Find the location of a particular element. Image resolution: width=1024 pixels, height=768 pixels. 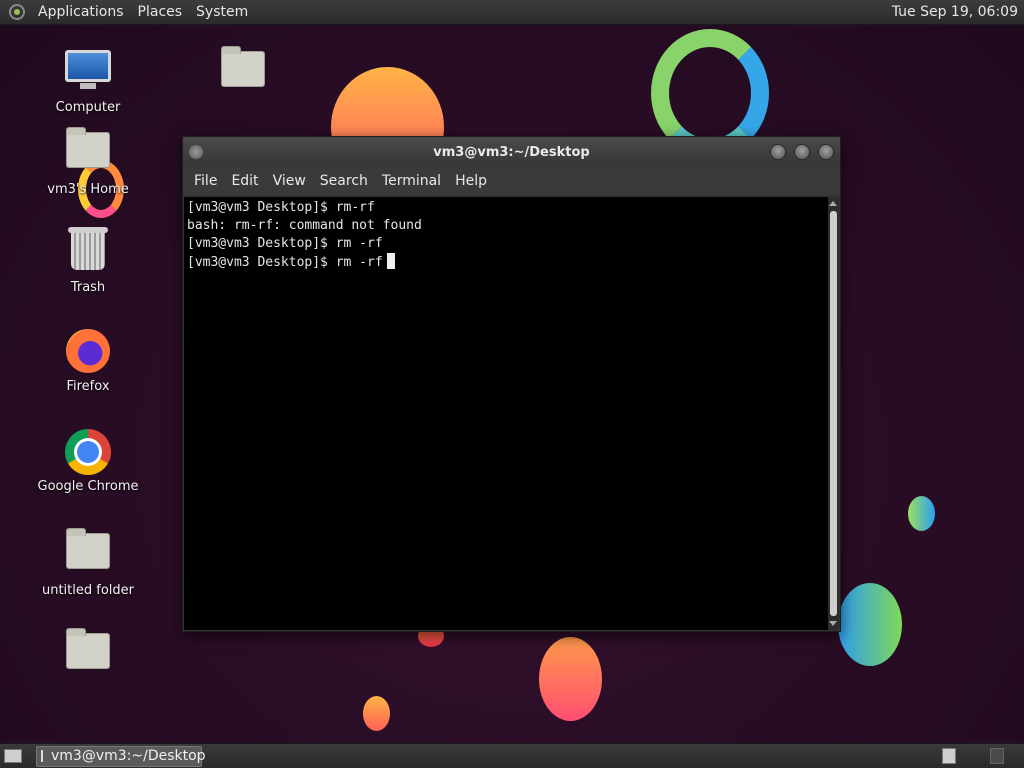

window-titlebar: vm3@vm3:~/Desktop is located at coordinates (511, 152).